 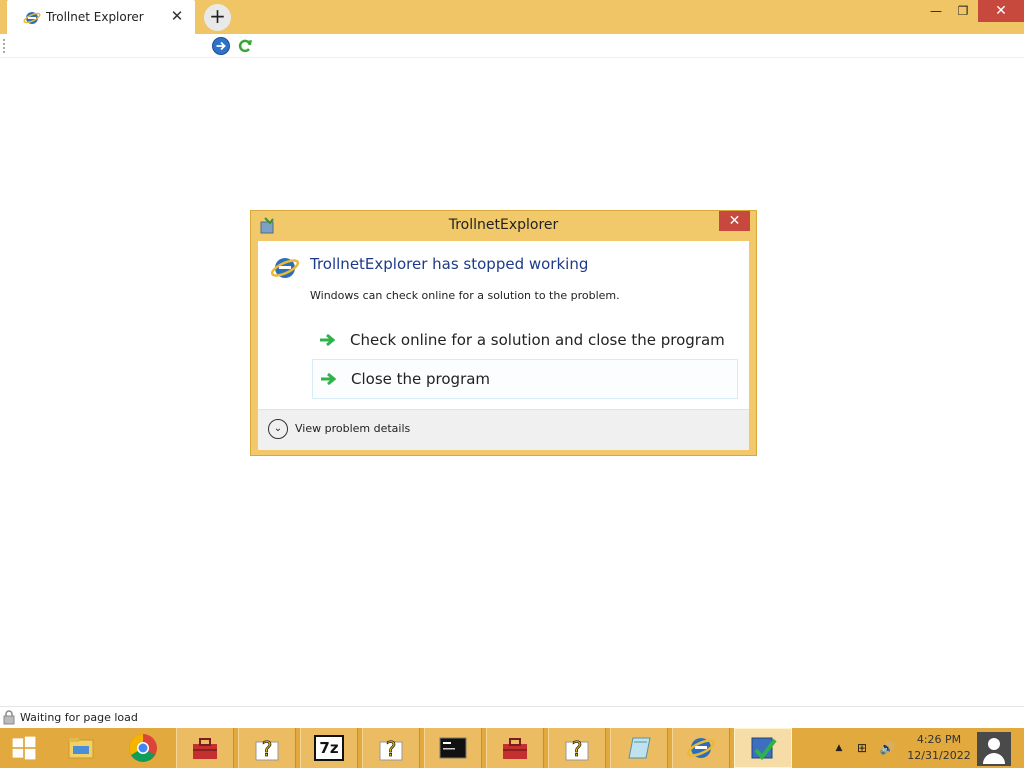 I want to click on folder-icon, so click(x=81, y=748).